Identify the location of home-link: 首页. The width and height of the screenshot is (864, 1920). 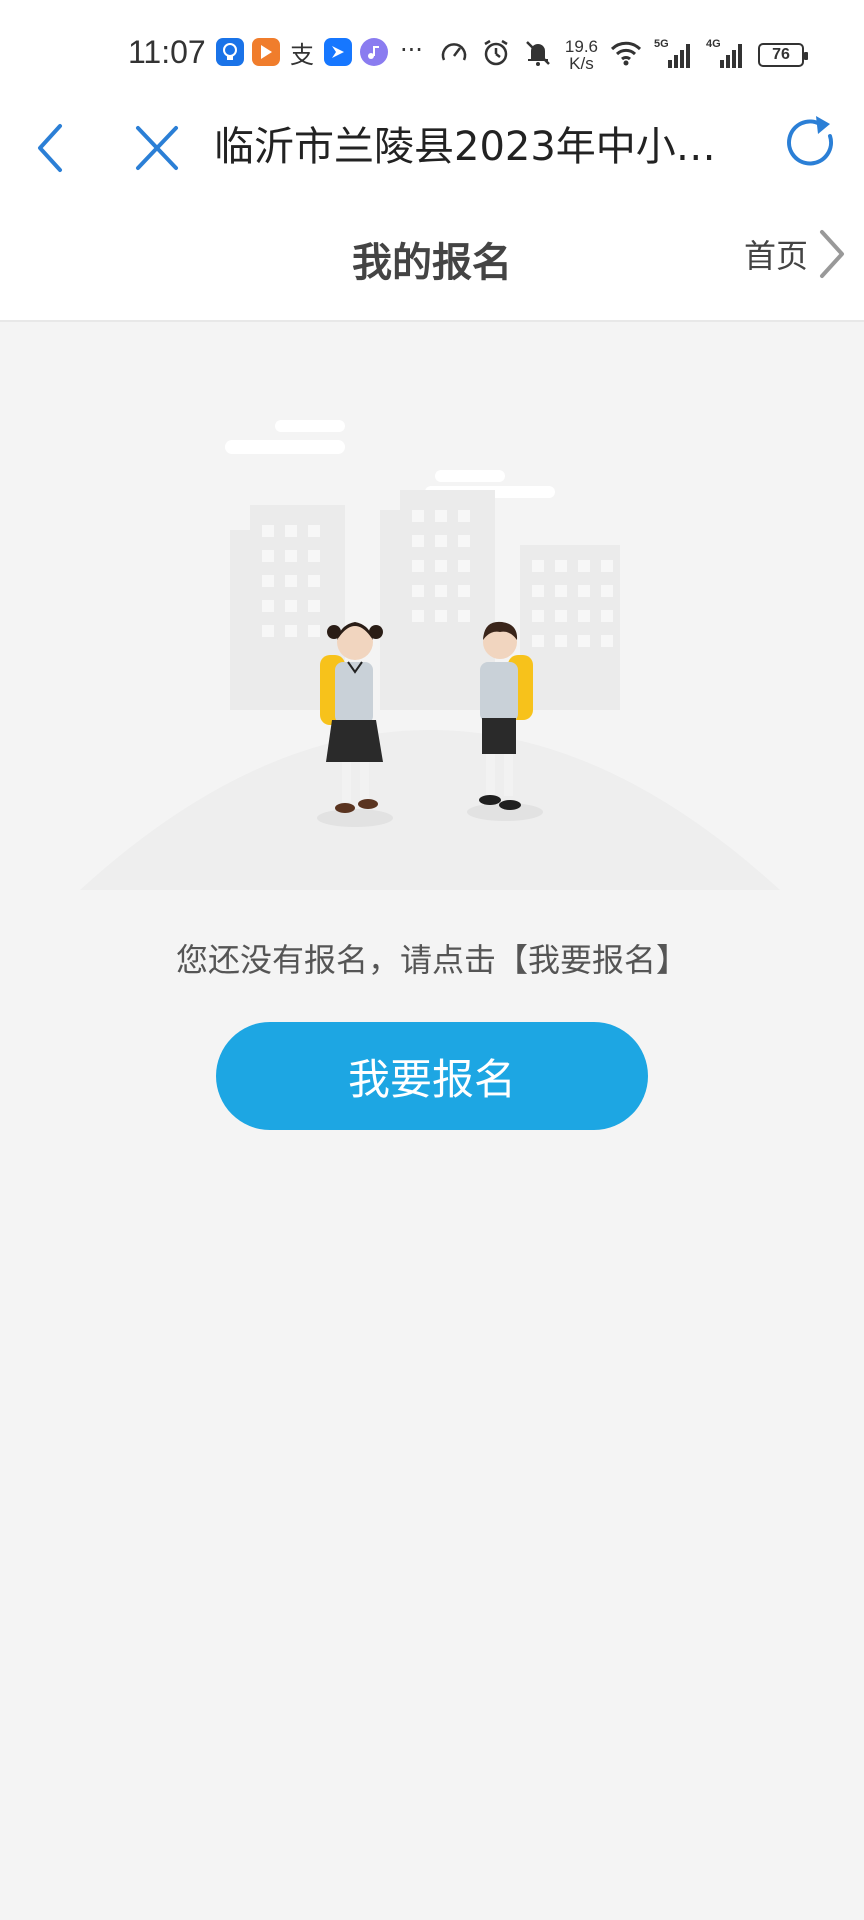
(795, 254).